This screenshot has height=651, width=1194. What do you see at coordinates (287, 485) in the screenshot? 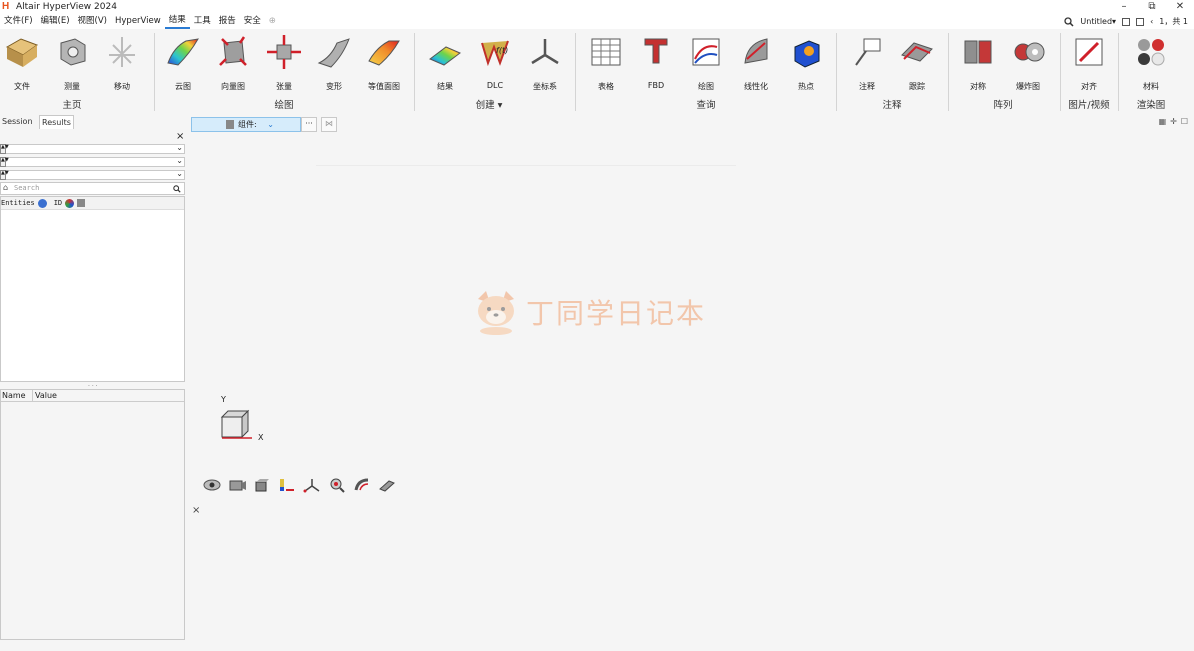
I see `legend-icon` at bounding box center [287, 485].